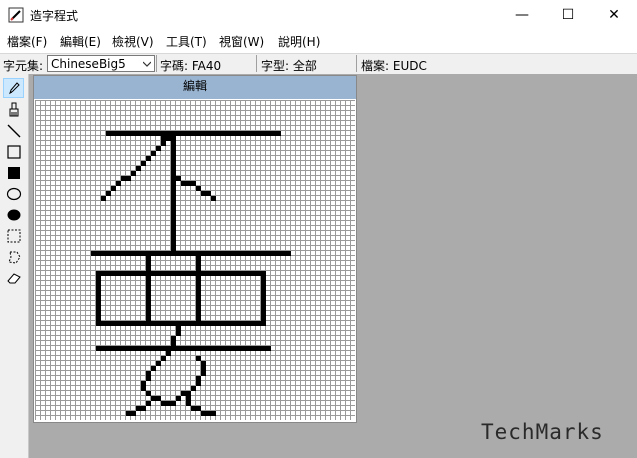 The height and width of the screenshot is (458, 637). I want to click on eraser-tool, so click(13, 278).